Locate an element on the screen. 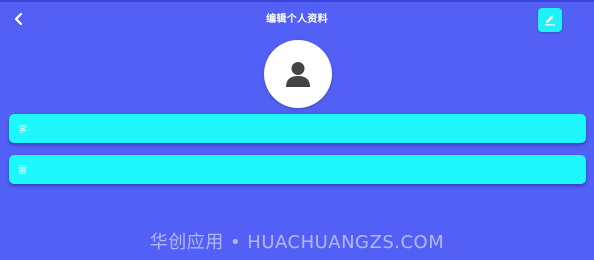 Image resolution: width=594 pixels, height=260 pixels. first-name-value: 李 is located at coordinates (23, 130).